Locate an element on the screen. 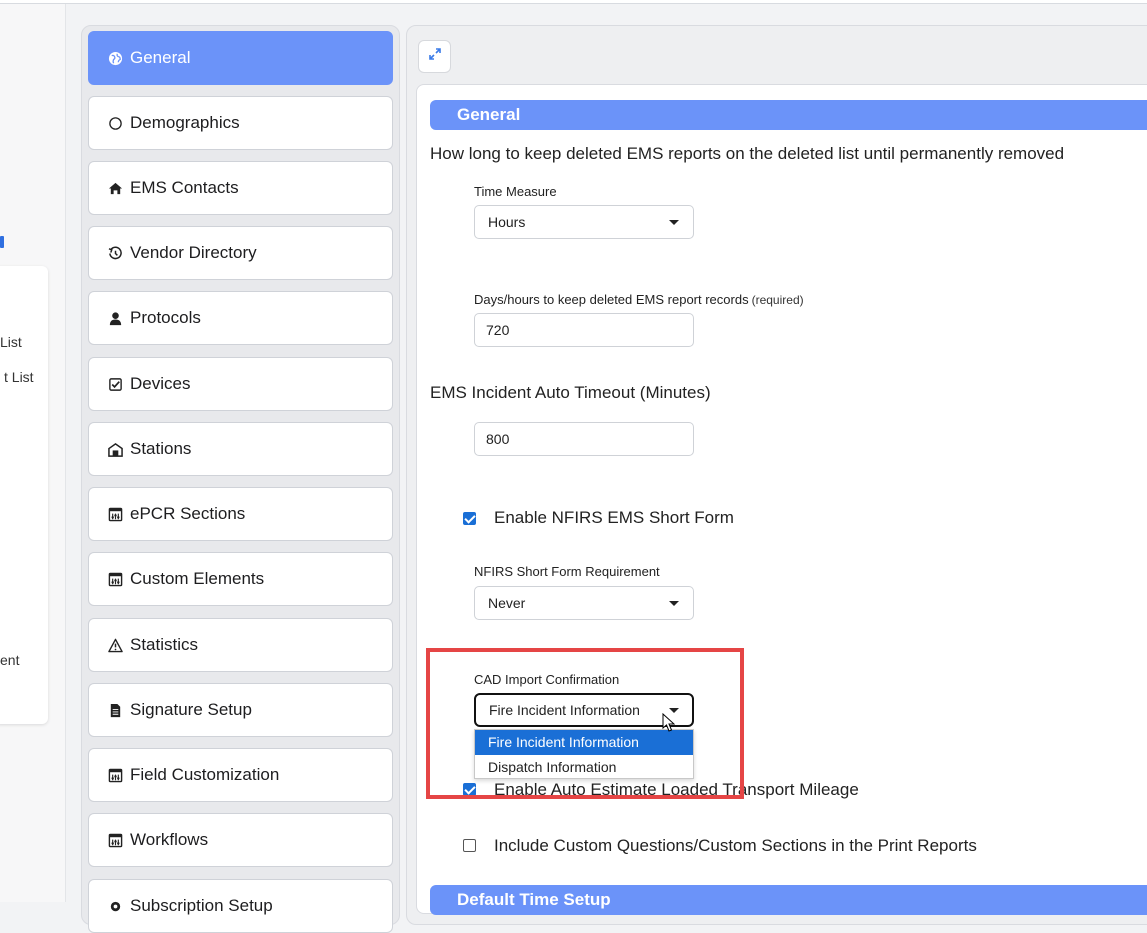 This screenshot has width=1147, height=933. nav-item-label: Protocols is located at coordinates (165, 317).